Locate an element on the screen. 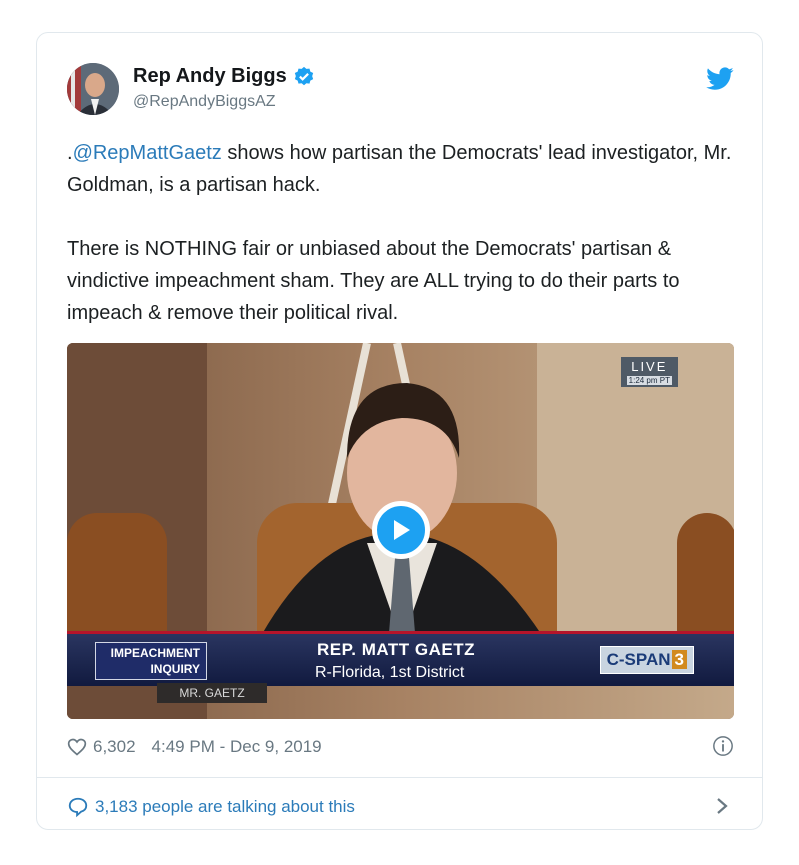 This screenshot has width=799, height=865. conversation-link: 3,183 people are talking about this is located at coordinates (211, 807).